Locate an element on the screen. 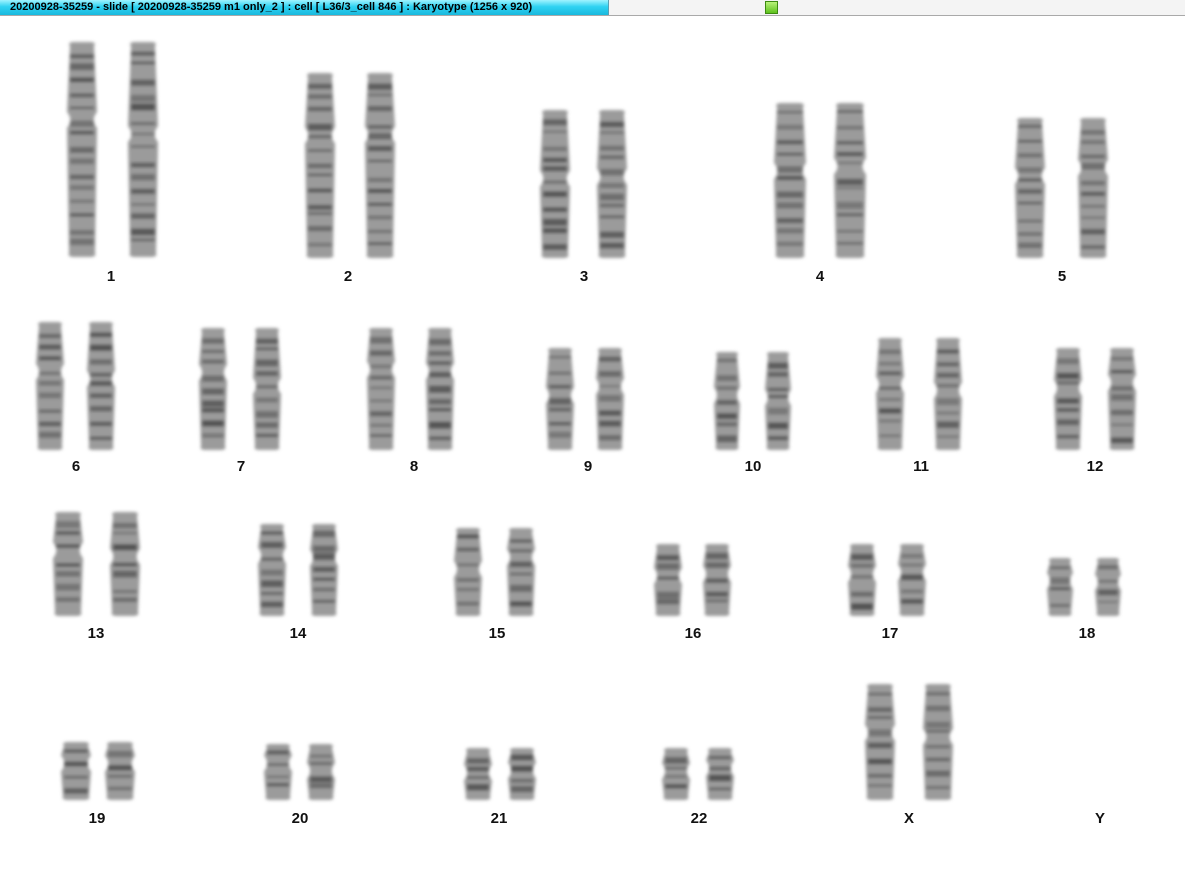  chromosome-pair-8: 8 is located at coordinates (410, 402).